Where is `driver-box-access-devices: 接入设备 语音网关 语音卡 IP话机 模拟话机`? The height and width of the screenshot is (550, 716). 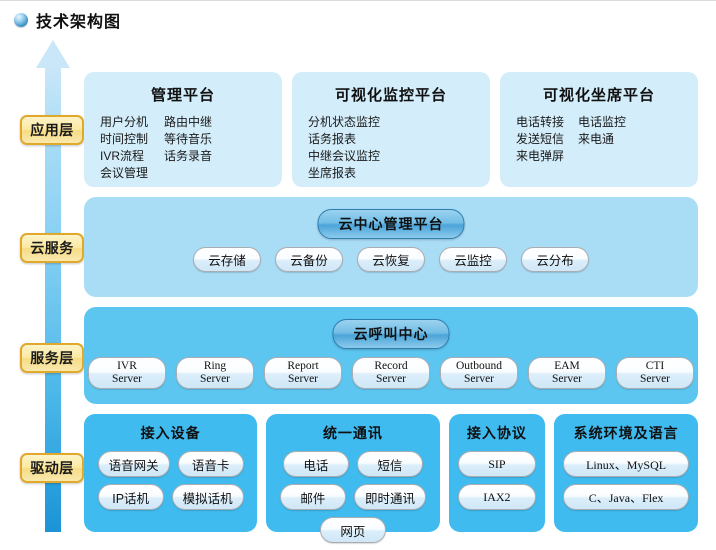 driver-box-access-devices: 接入设备 语音网关 语音卡 IP话机 模拟话机 is located at coordinates (171, 473).